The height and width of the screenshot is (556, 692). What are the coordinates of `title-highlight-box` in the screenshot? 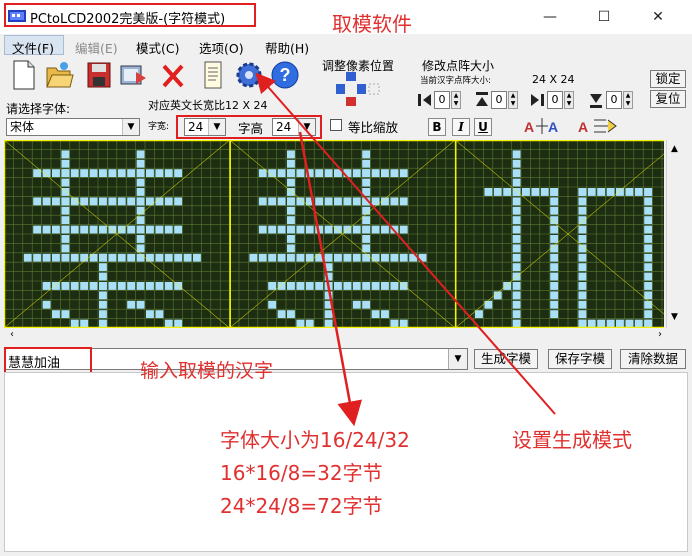 It's located at (130, 15).